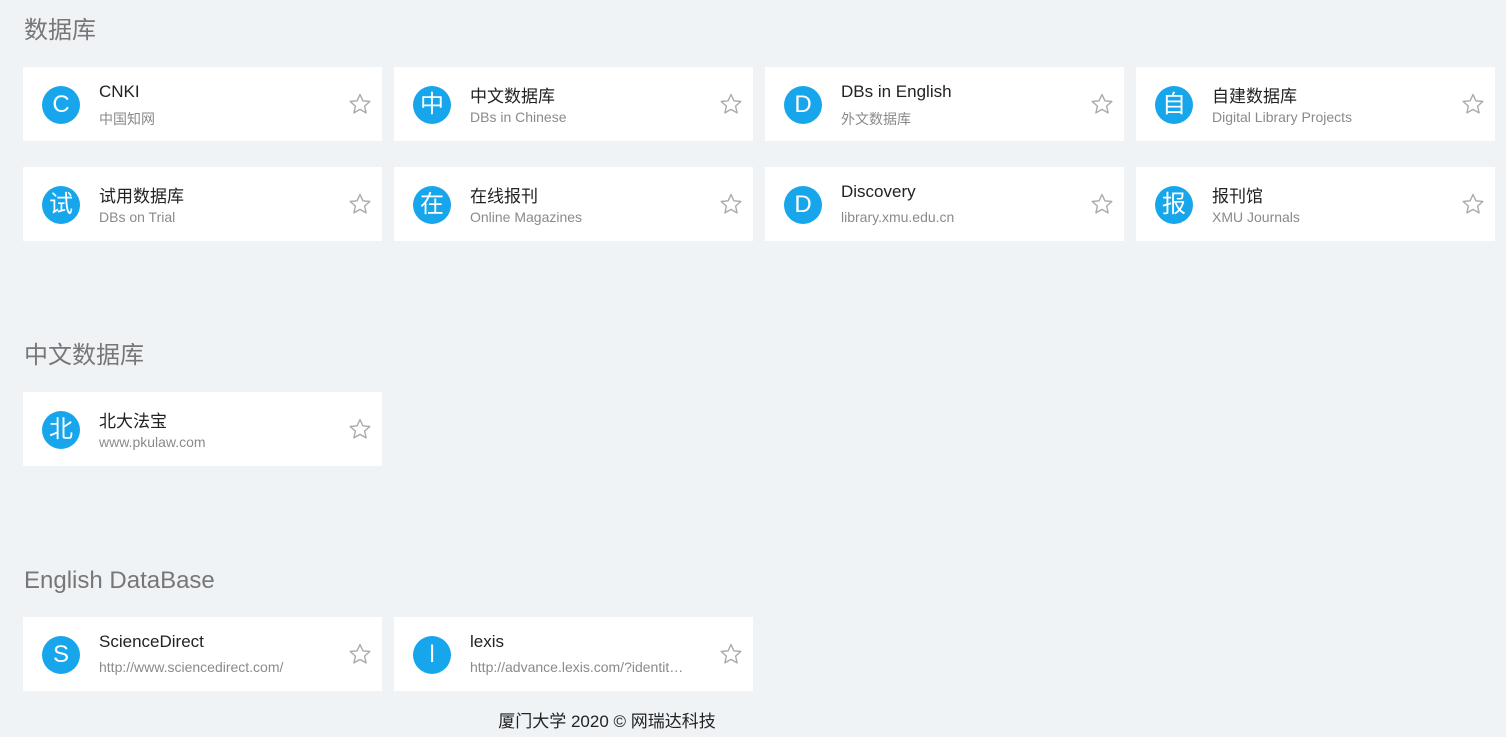  I want to click on card-title: 自建数据库, so click(1254, 96).